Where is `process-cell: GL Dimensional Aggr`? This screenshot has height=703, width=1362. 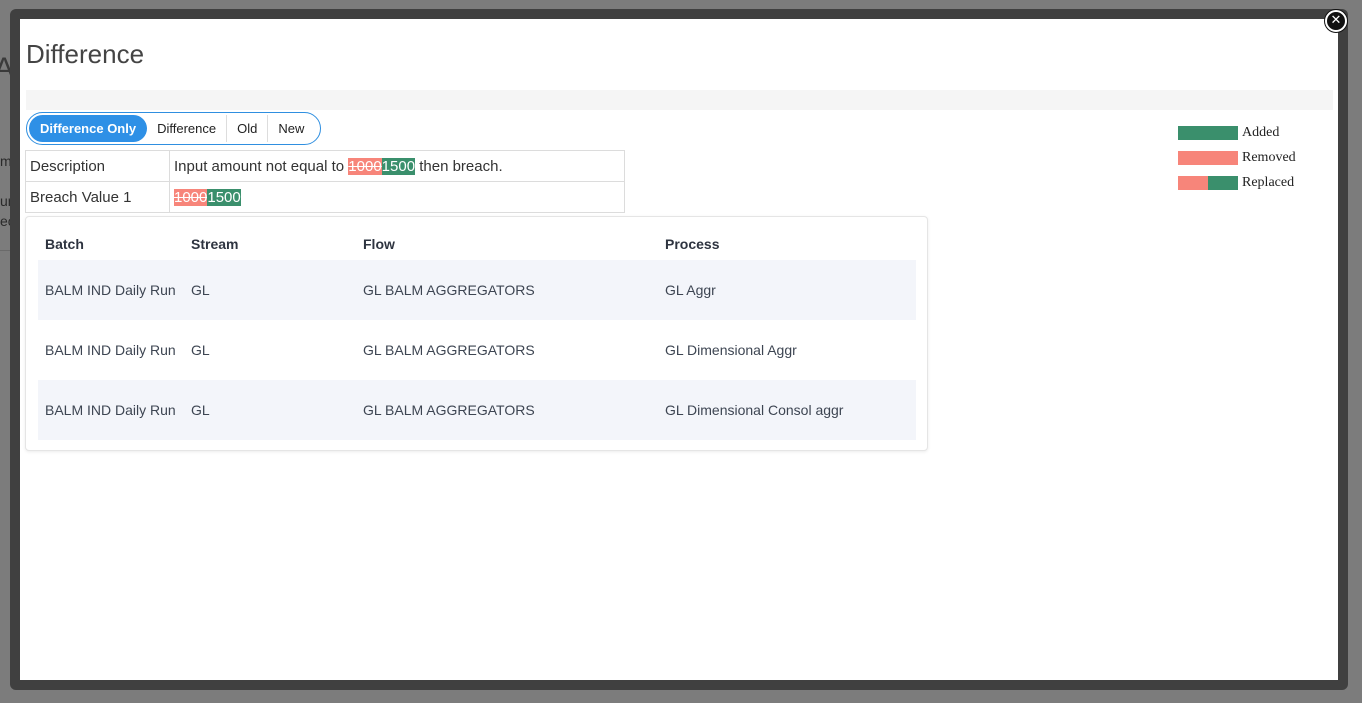 process-cell: GL Dimensional Aggr is located at coordinates (731, 350).